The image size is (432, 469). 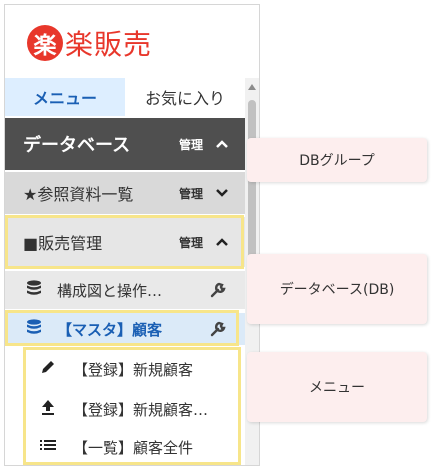 I want to click on tab-favorites: お気に入り, so click(x=185, y=97).